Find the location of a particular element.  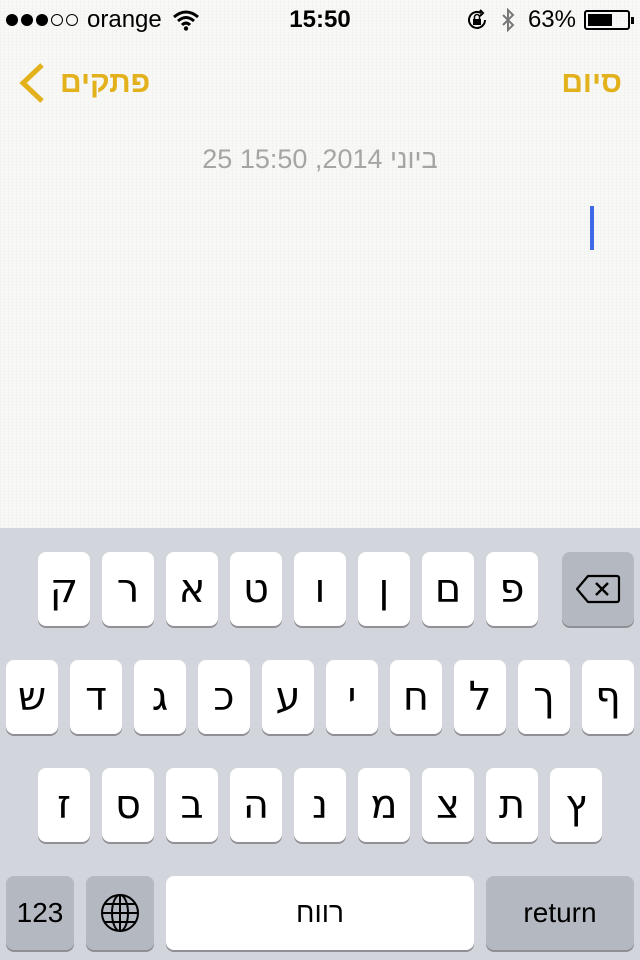

done-button: סיום is located at coordinates (591, 83).